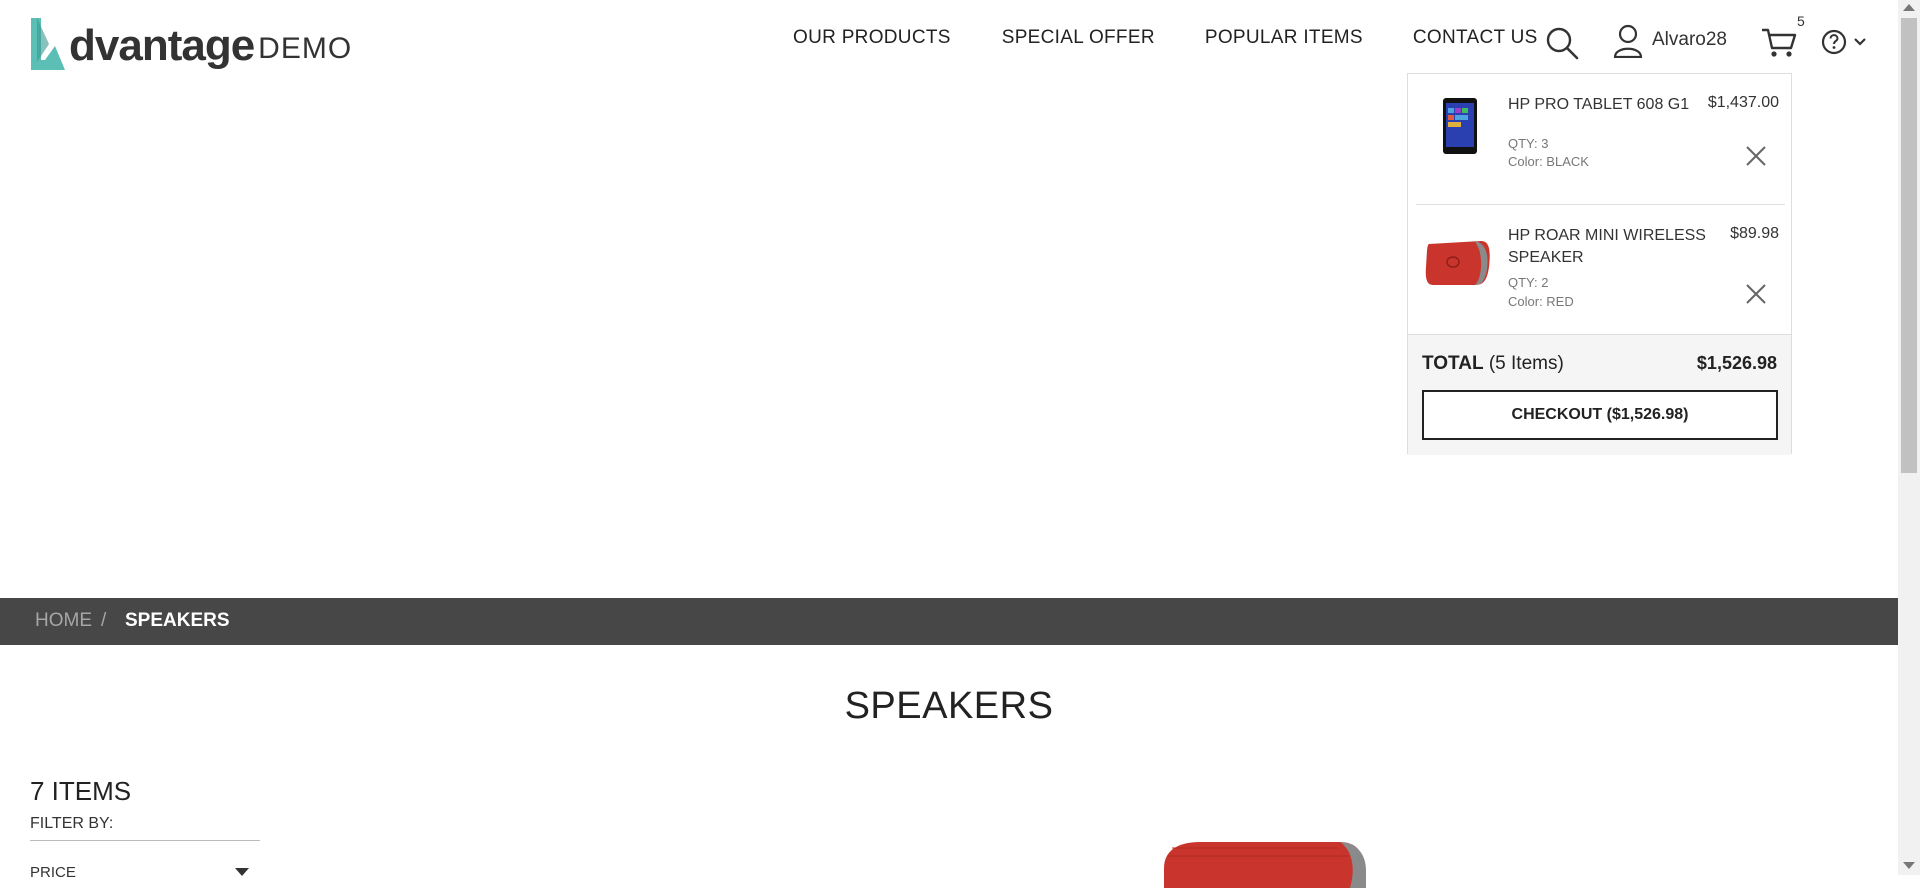 The width and height of the screenshot is (1920, 888). I want to click on cart-item-color: Color: RED, so click(1541, 301).